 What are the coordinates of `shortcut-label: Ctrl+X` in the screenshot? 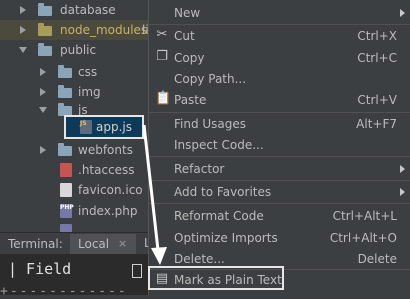 It's located at (377, 36).